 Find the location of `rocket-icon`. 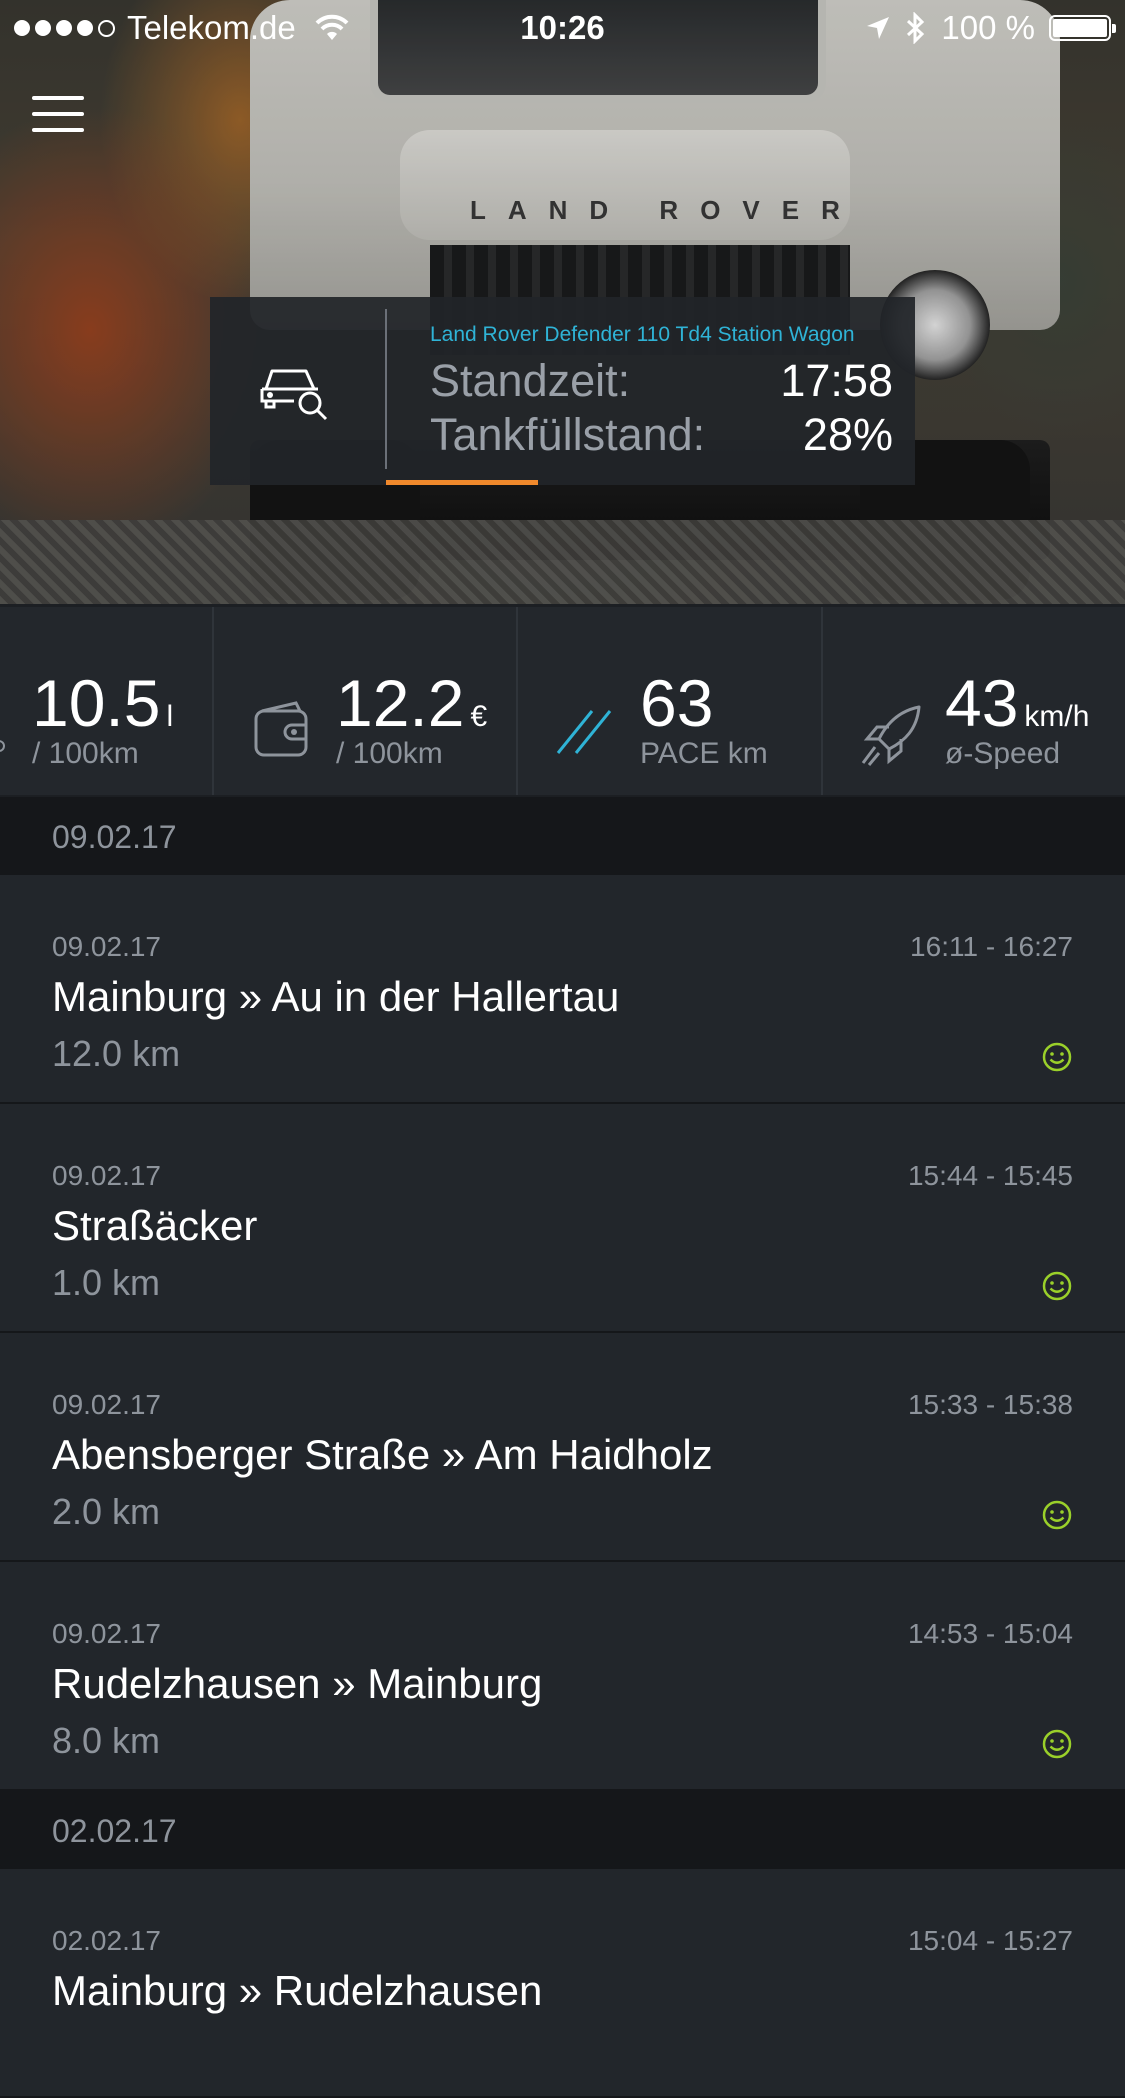

rocket-icon is located at coordinates (891, 735).